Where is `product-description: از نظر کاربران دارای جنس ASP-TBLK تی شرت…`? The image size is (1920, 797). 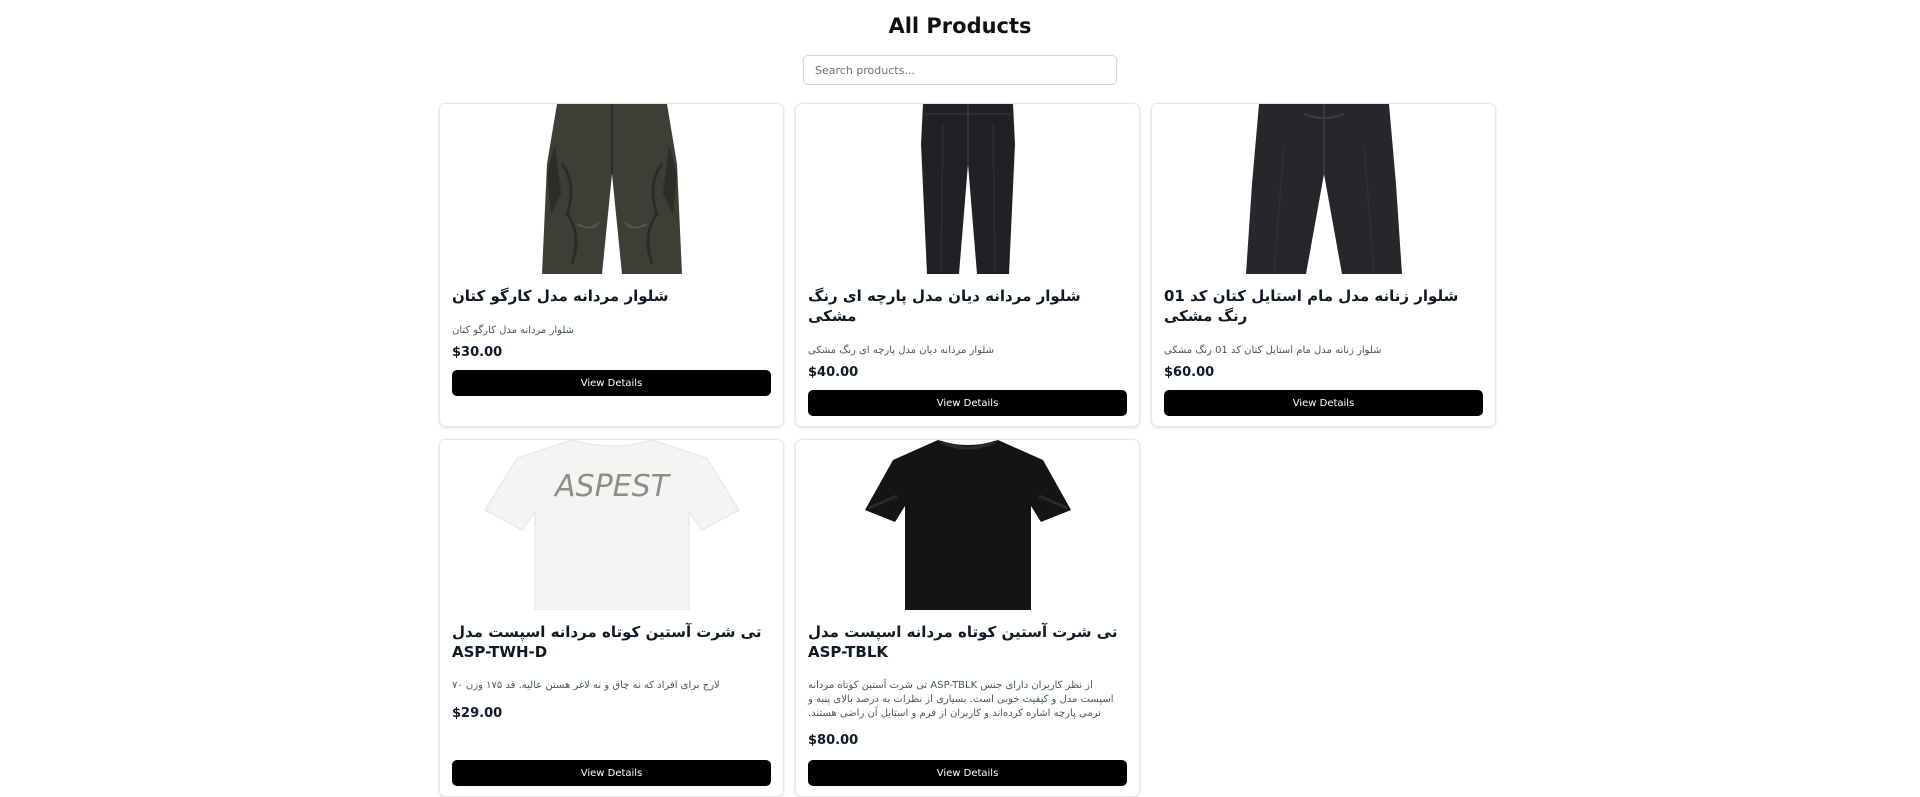 product-description: از نظر کاربران دارای جنس ASP-TBLK تی شرت… is located at coordinates (961, 699).